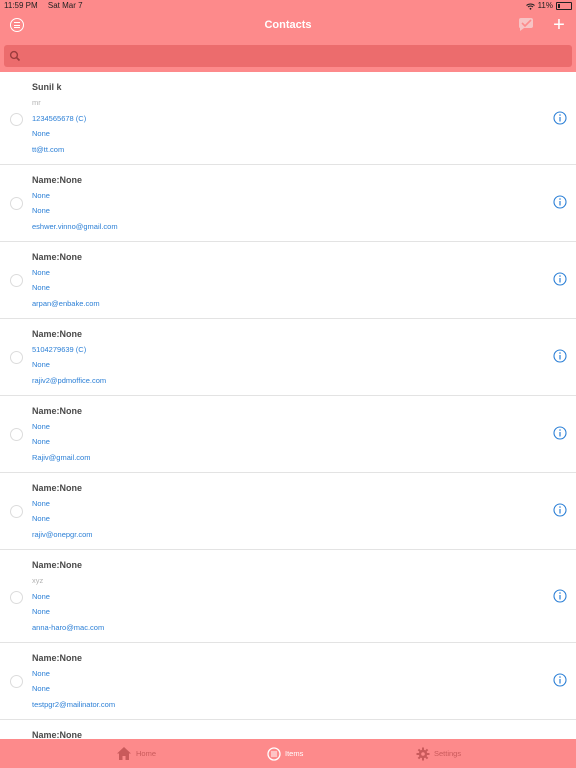  Describe the element at coordinates (288, 118) in the screenshot. I see `contact-row: Sunil k mr 1234565678 (C) None tt@tt.com` at that location.